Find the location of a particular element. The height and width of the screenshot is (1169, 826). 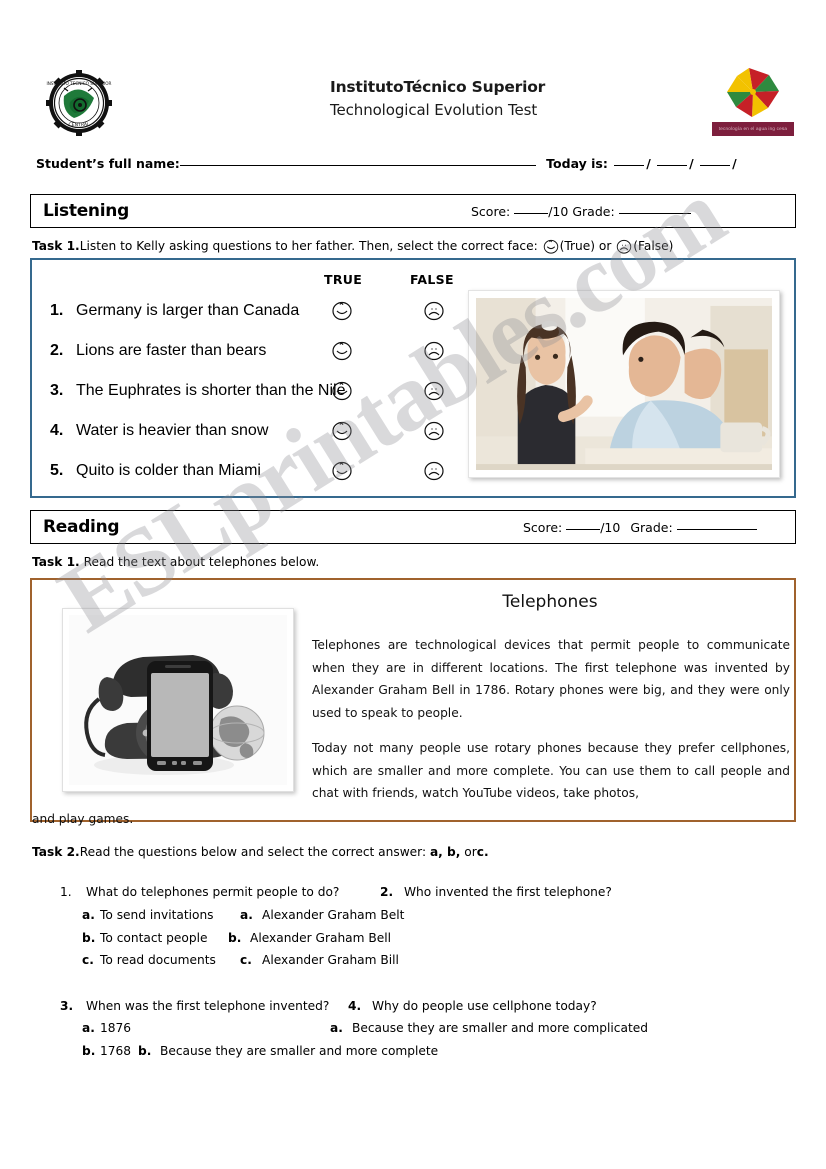

mcq-q2-option-a-text: Alexander Graham Belt is located at coordinates (333, 915).